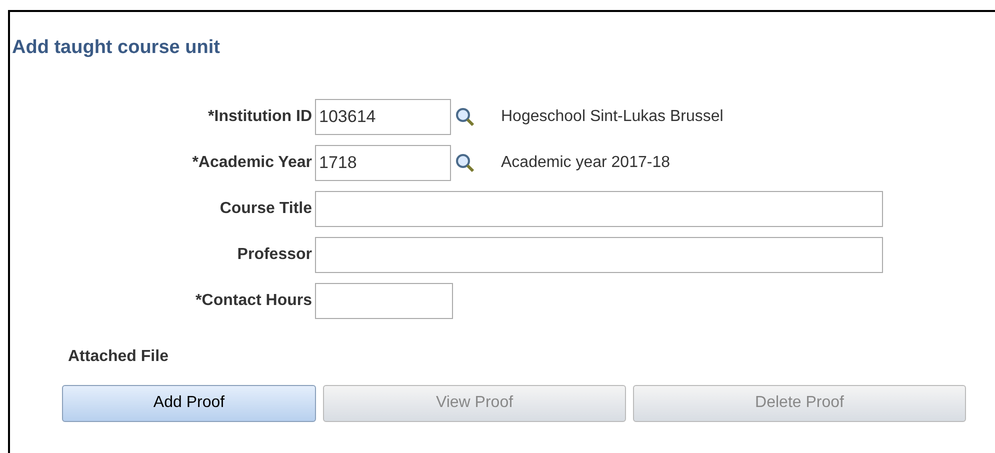  Describe the element at coordinates (612, 116) in the screenshot. I see `field-description: Hogeschool Sint-Lukas Brussel` at that location.